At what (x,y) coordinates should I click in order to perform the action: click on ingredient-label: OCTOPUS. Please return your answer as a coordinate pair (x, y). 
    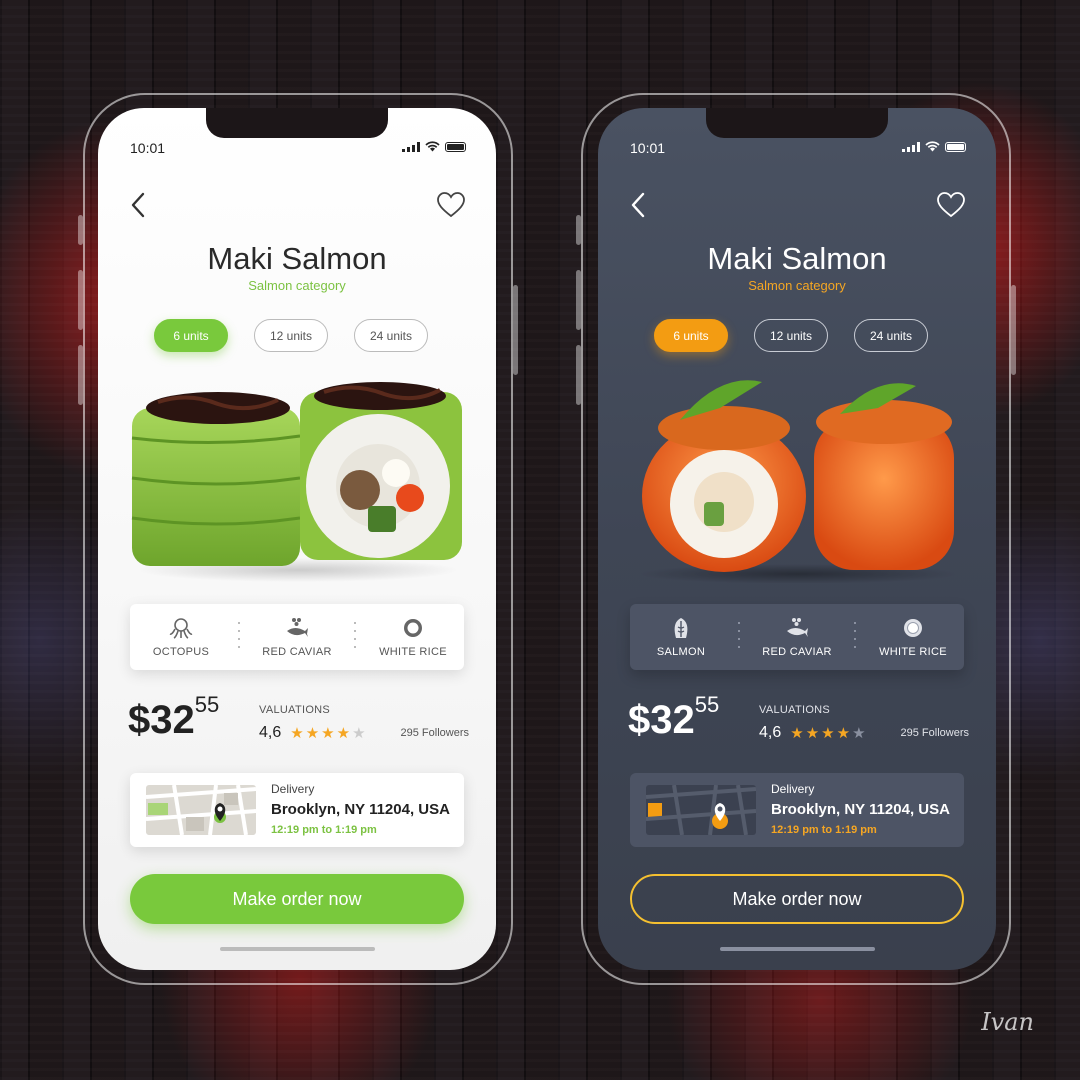
    Looking at the image, I should click on (181, 651).